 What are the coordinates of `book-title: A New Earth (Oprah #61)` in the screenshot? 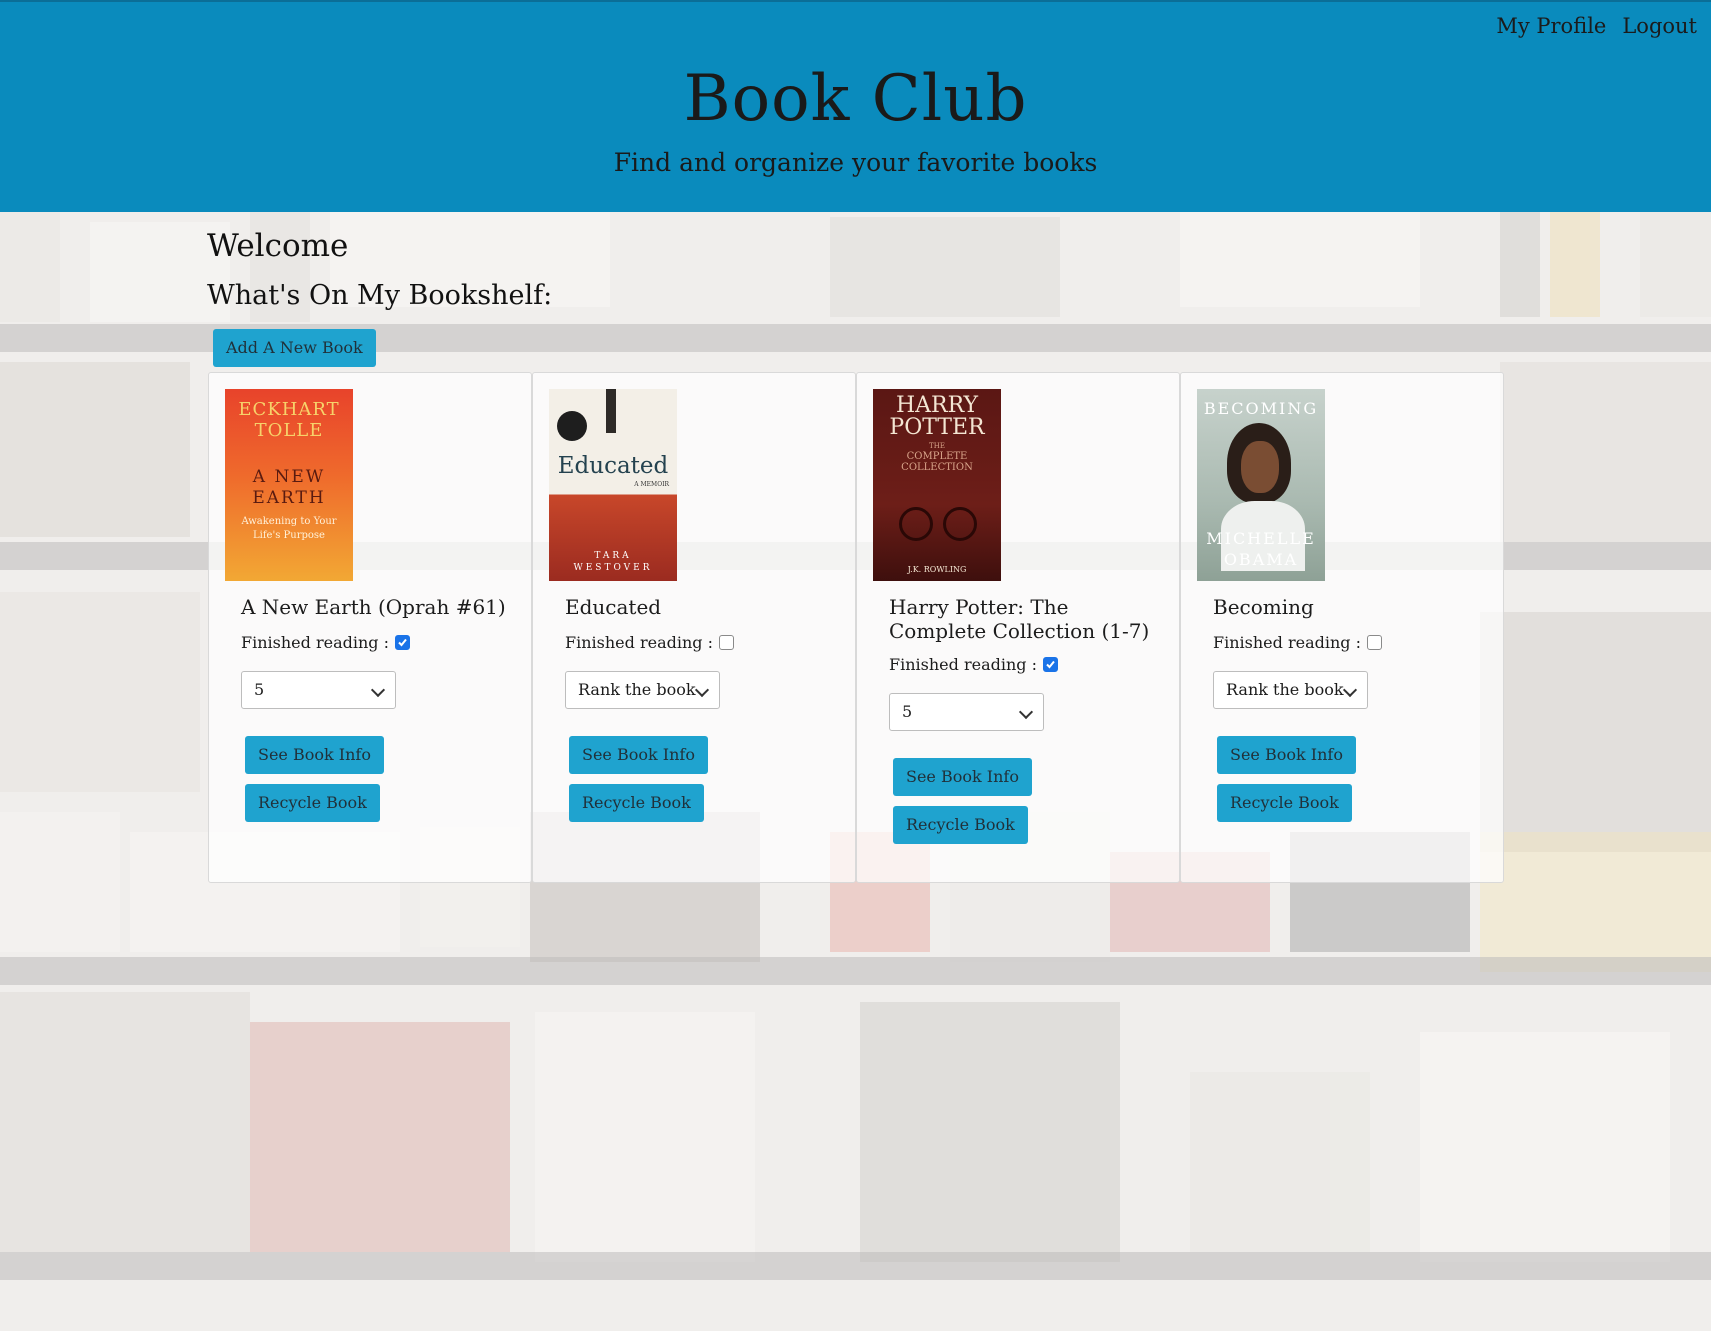 It's located at (373, 607).